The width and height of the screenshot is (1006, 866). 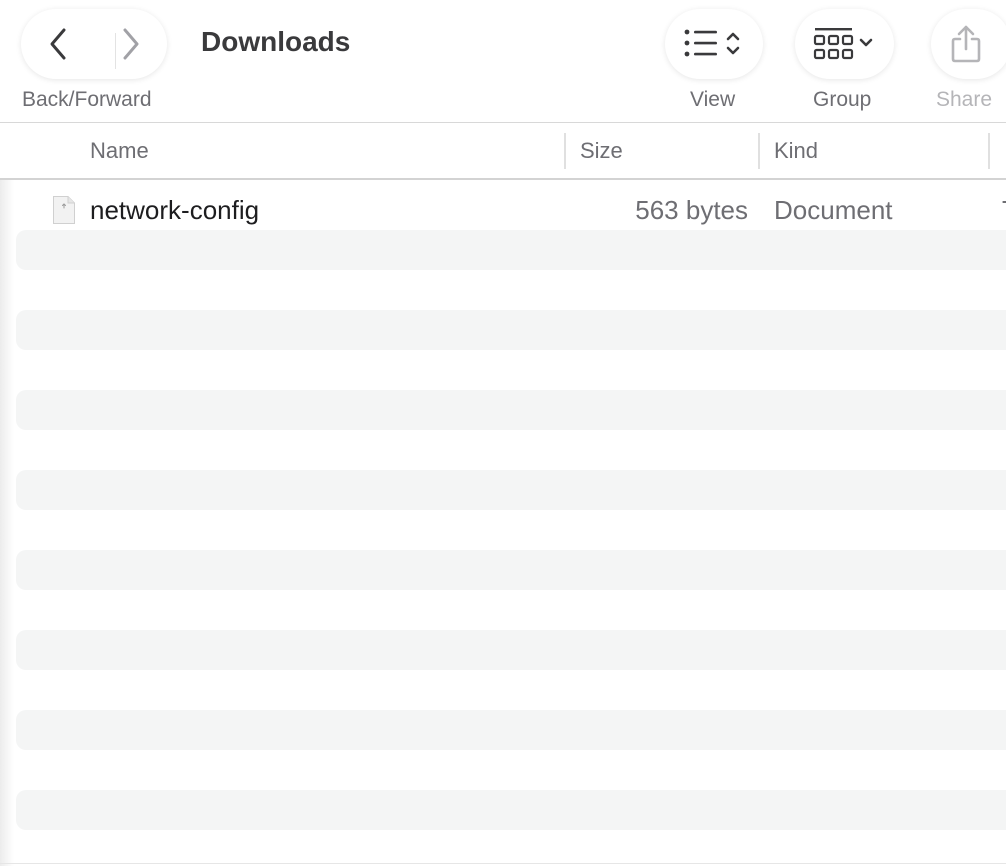 I want to click on view-button, so click(x=714, y=44).